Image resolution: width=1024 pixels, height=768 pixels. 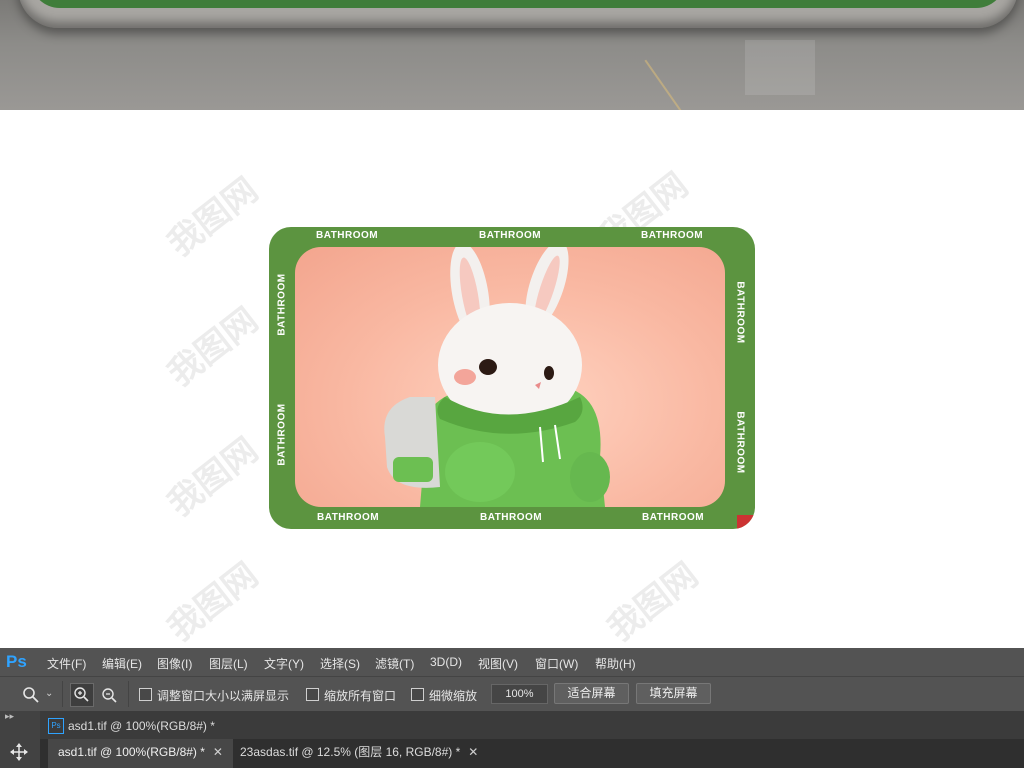 I want to click on bunny-illustration, so click(x=497, y=377).